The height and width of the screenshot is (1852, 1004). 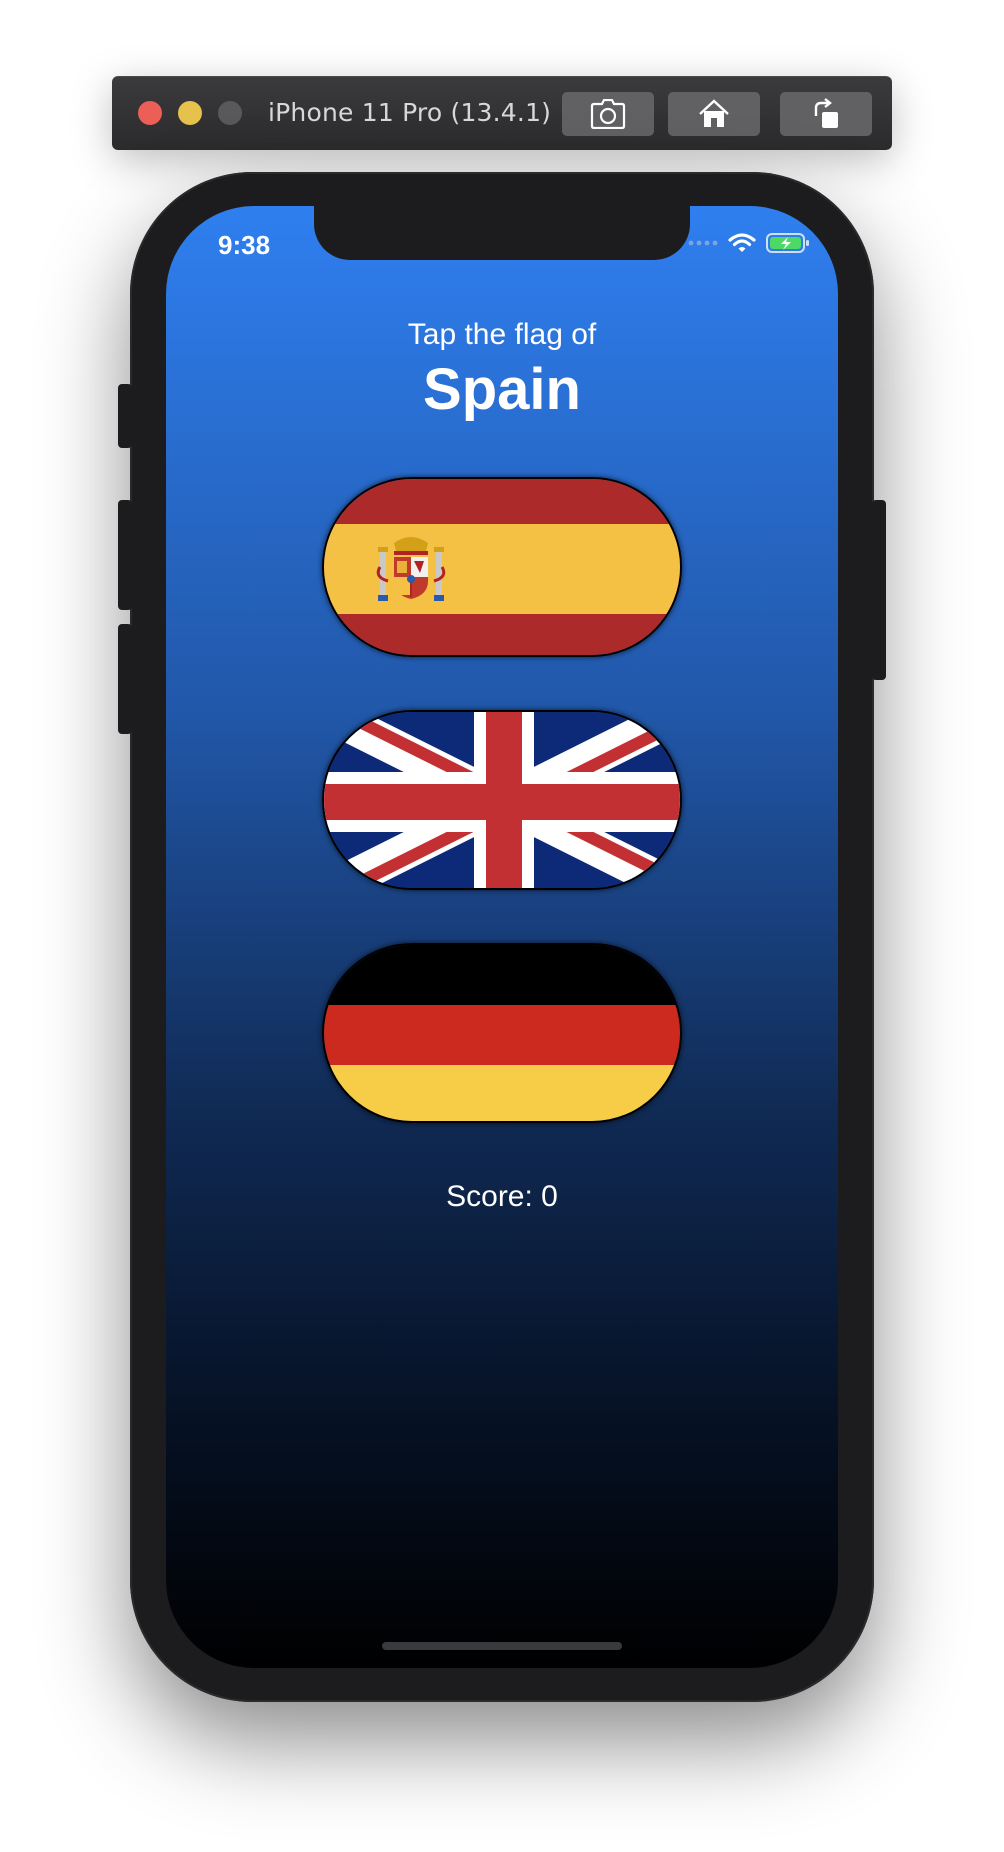 I want to click on flag-button-spain, so click(x=502, y=567).